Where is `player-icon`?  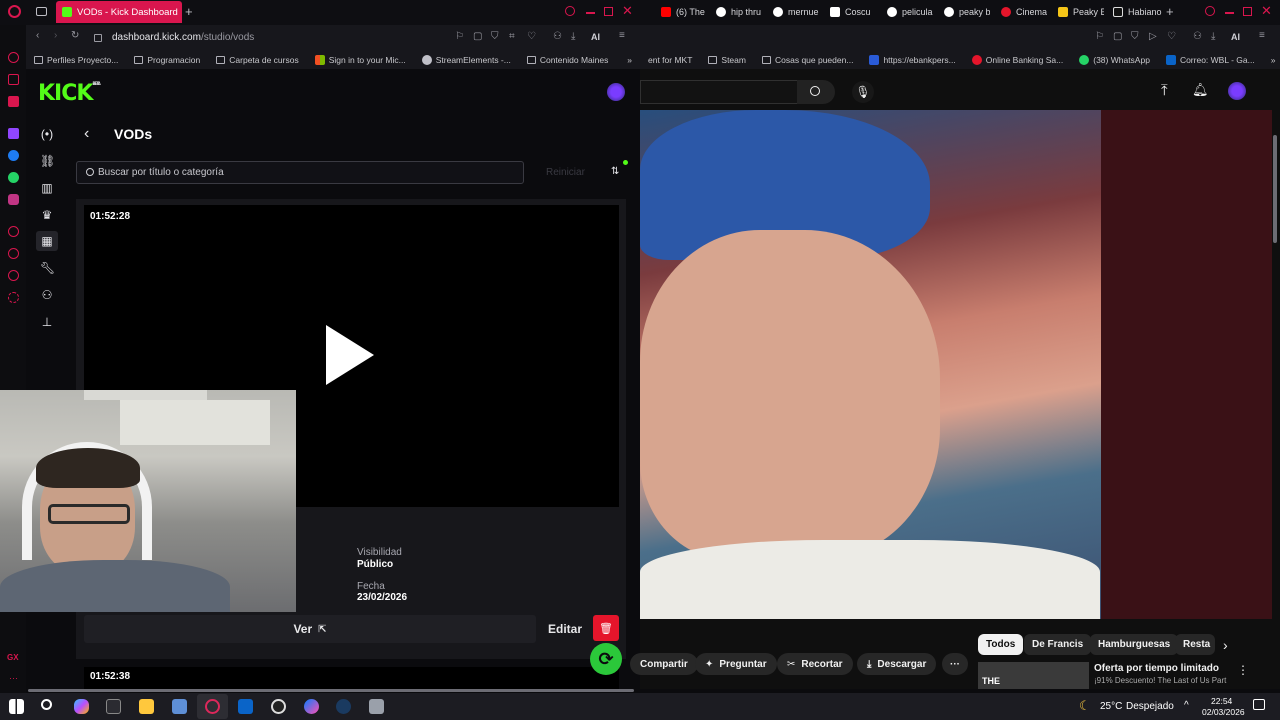 player-icon is located at coordinates (13, 231).